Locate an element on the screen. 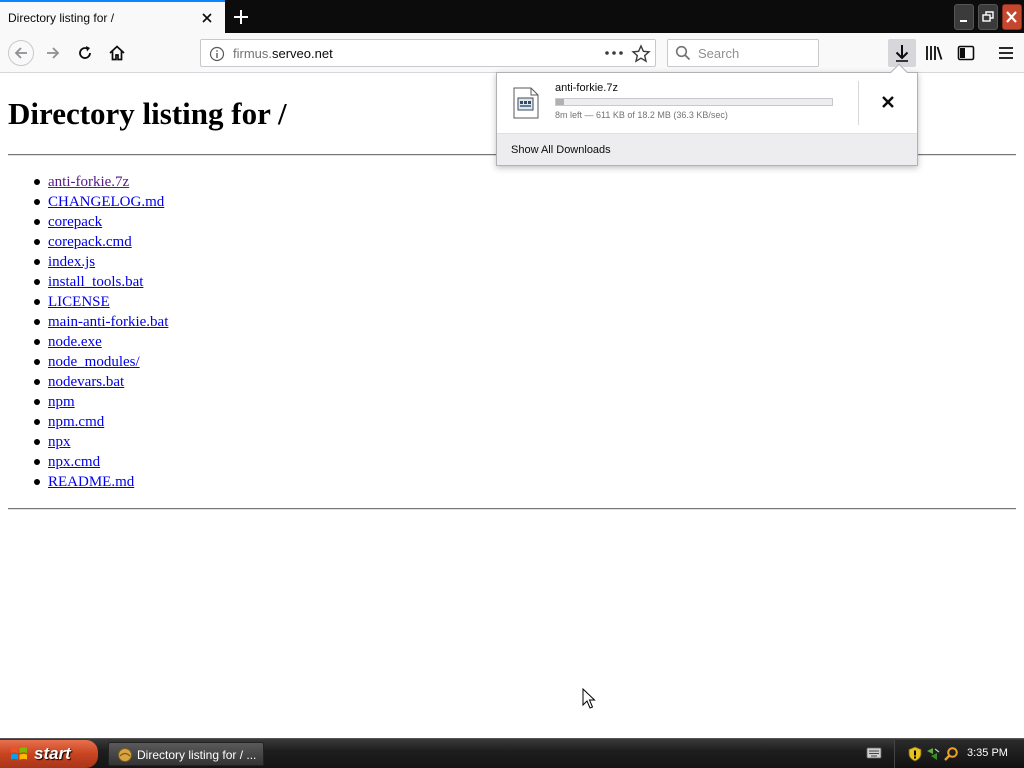 The width and height of the screenshot is (1024, 768). cancel-download-icon is located at coordinates (888, 102).